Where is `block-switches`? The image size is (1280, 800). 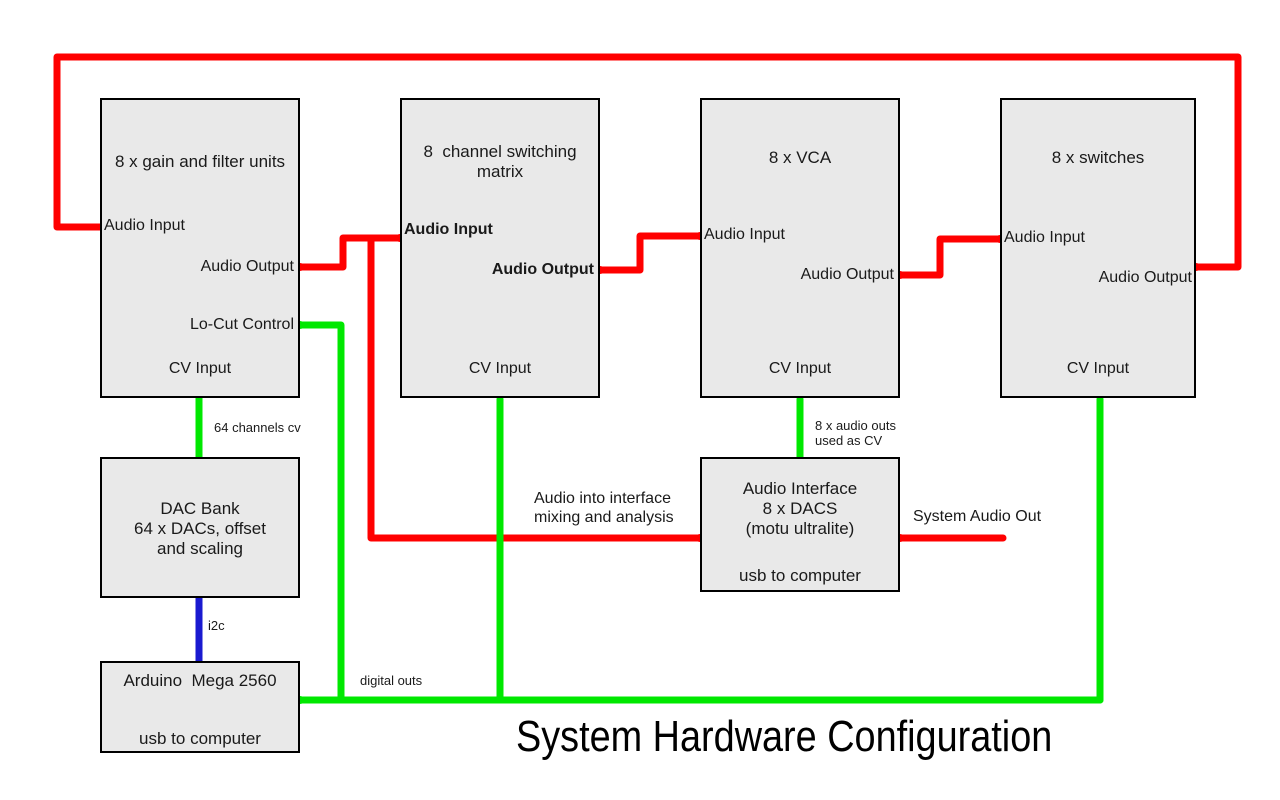
block-switches is located at coordinates (1098, 248).